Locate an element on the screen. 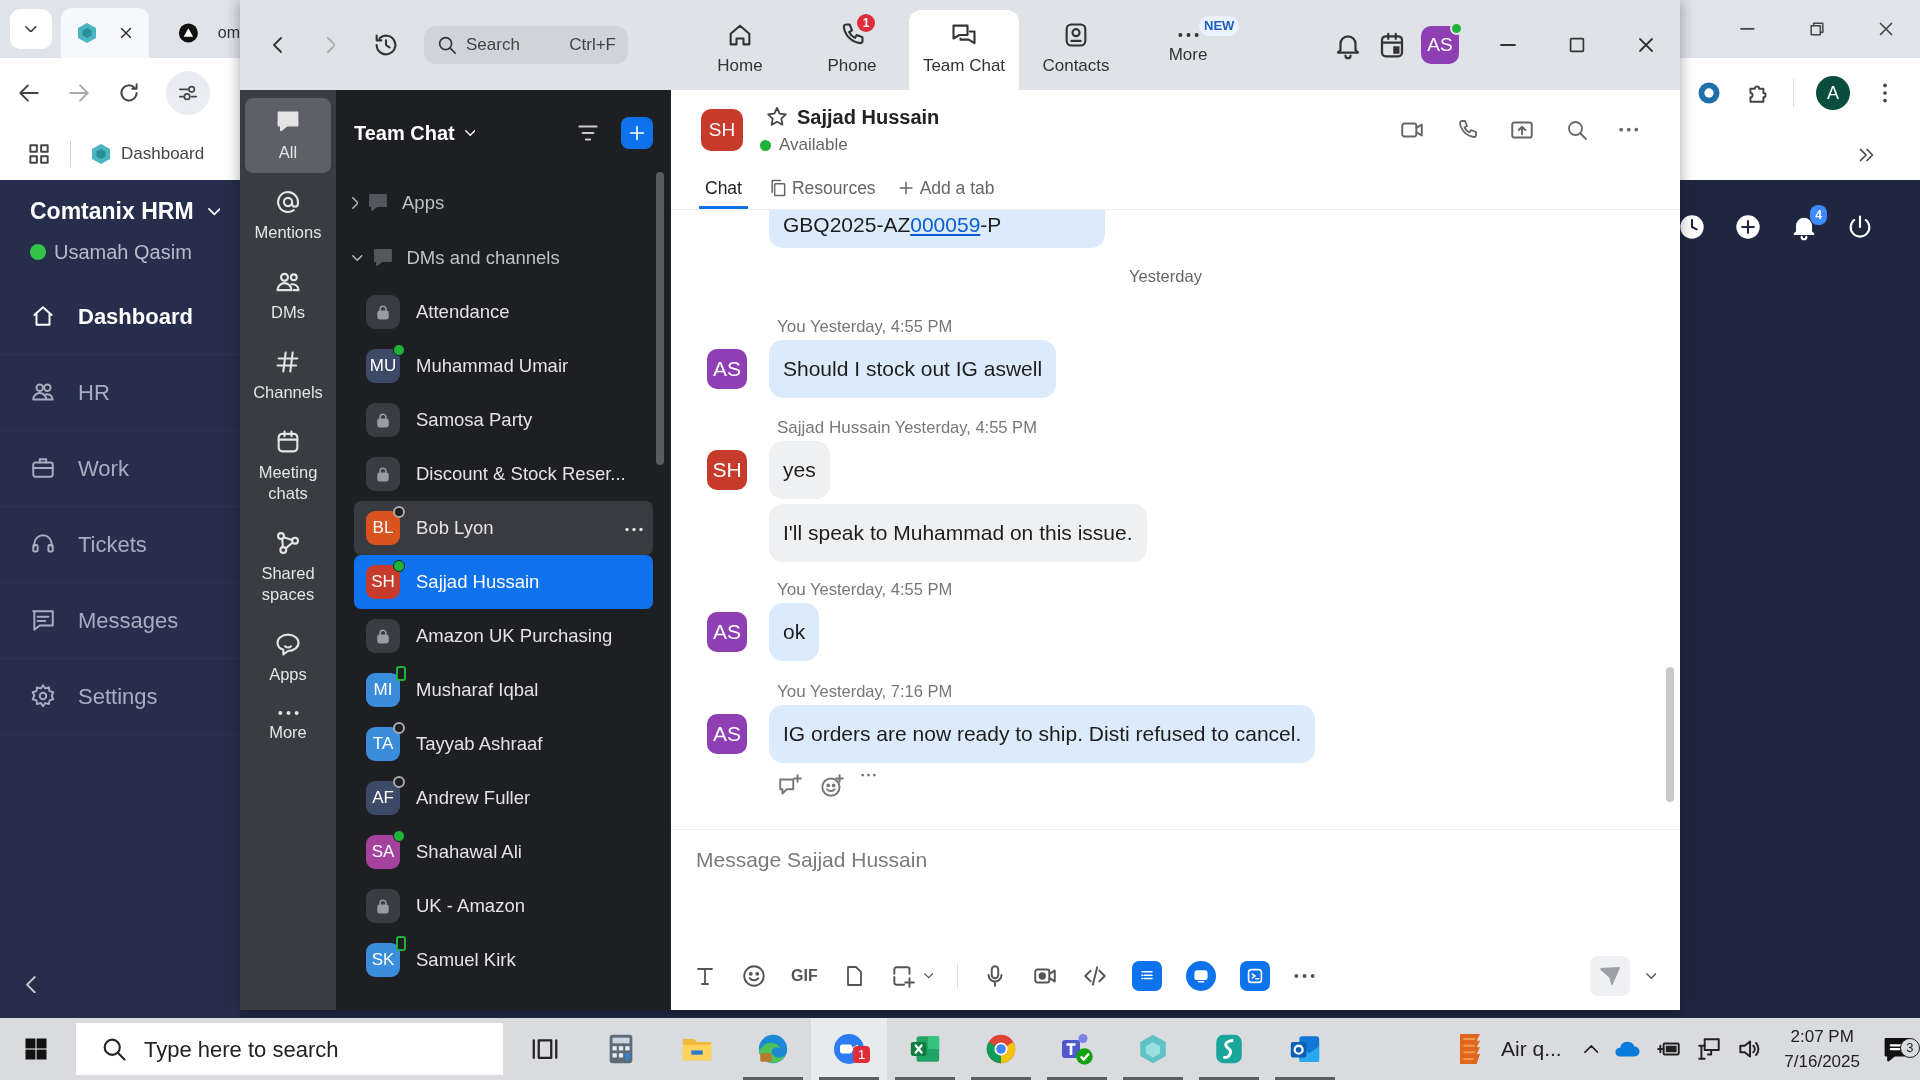 The height and width of the screenshot is (1080, 1920). nav-tab: Team Chat is located at coordinates (964, 50).